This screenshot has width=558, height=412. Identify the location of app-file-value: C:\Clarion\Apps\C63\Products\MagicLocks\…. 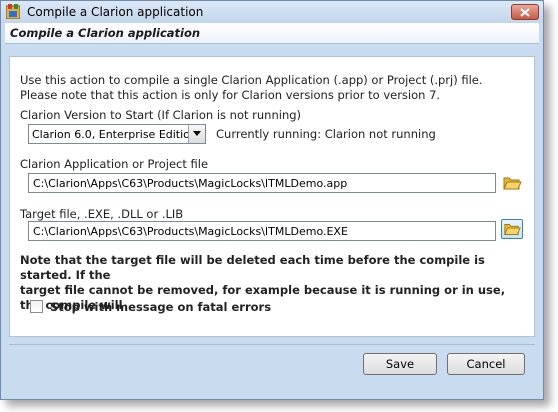
(190, 183).